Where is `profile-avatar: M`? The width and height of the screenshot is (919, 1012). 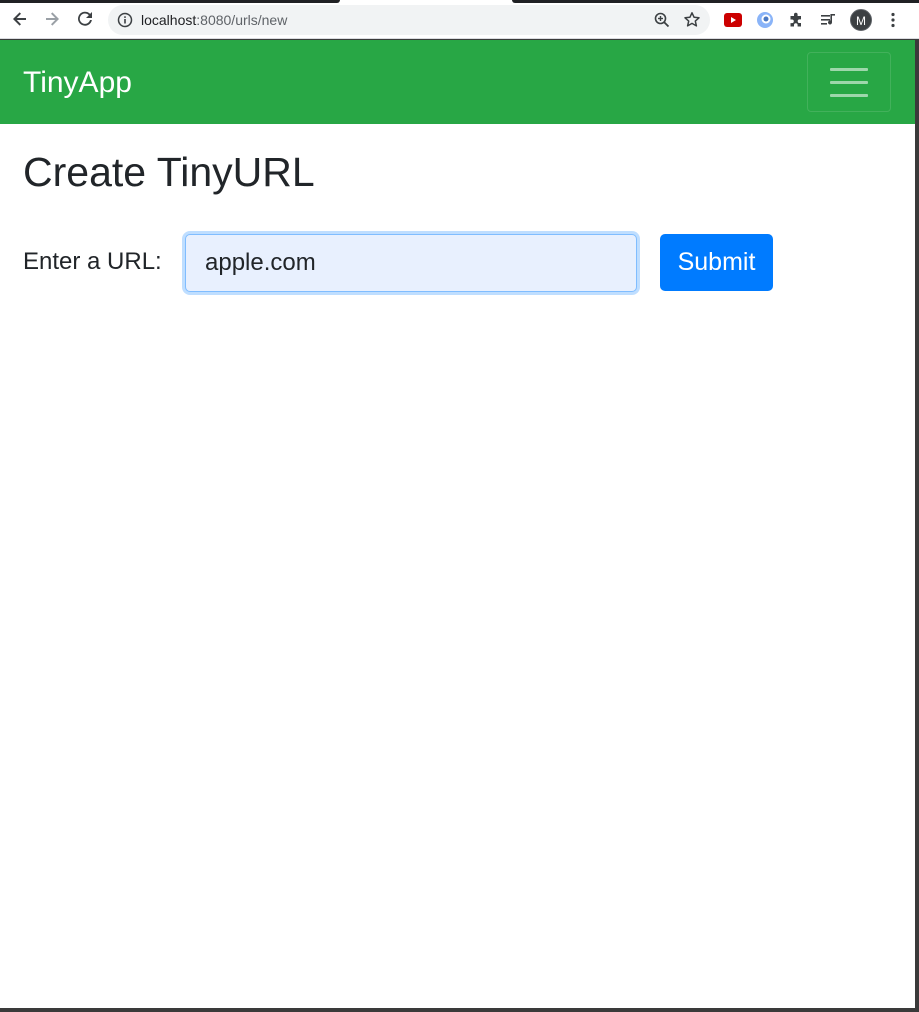 profile-avatar: M is located at coordinates (861, 20).